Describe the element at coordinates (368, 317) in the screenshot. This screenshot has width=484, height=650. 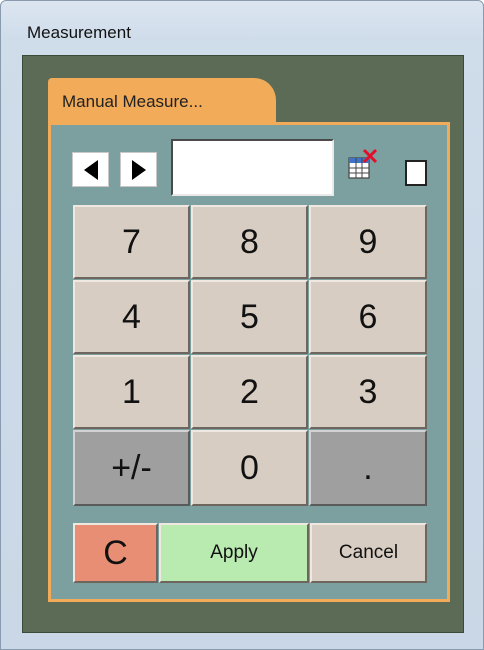
I see `key-6: 6` at that location.